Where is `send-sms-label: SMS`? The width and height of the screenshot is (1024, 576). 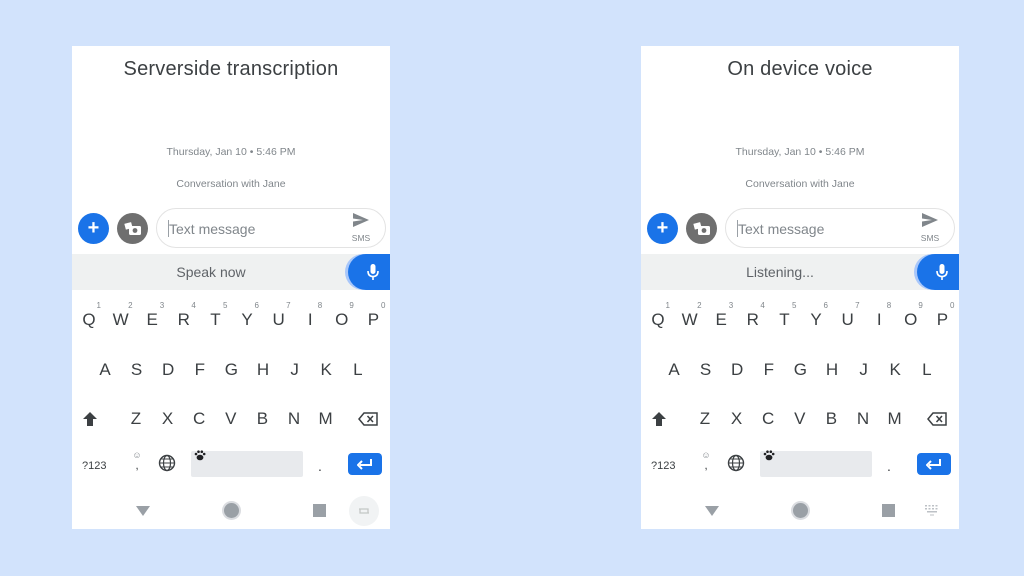 send-sms-label: SMS is located at coordinates (361, 238).